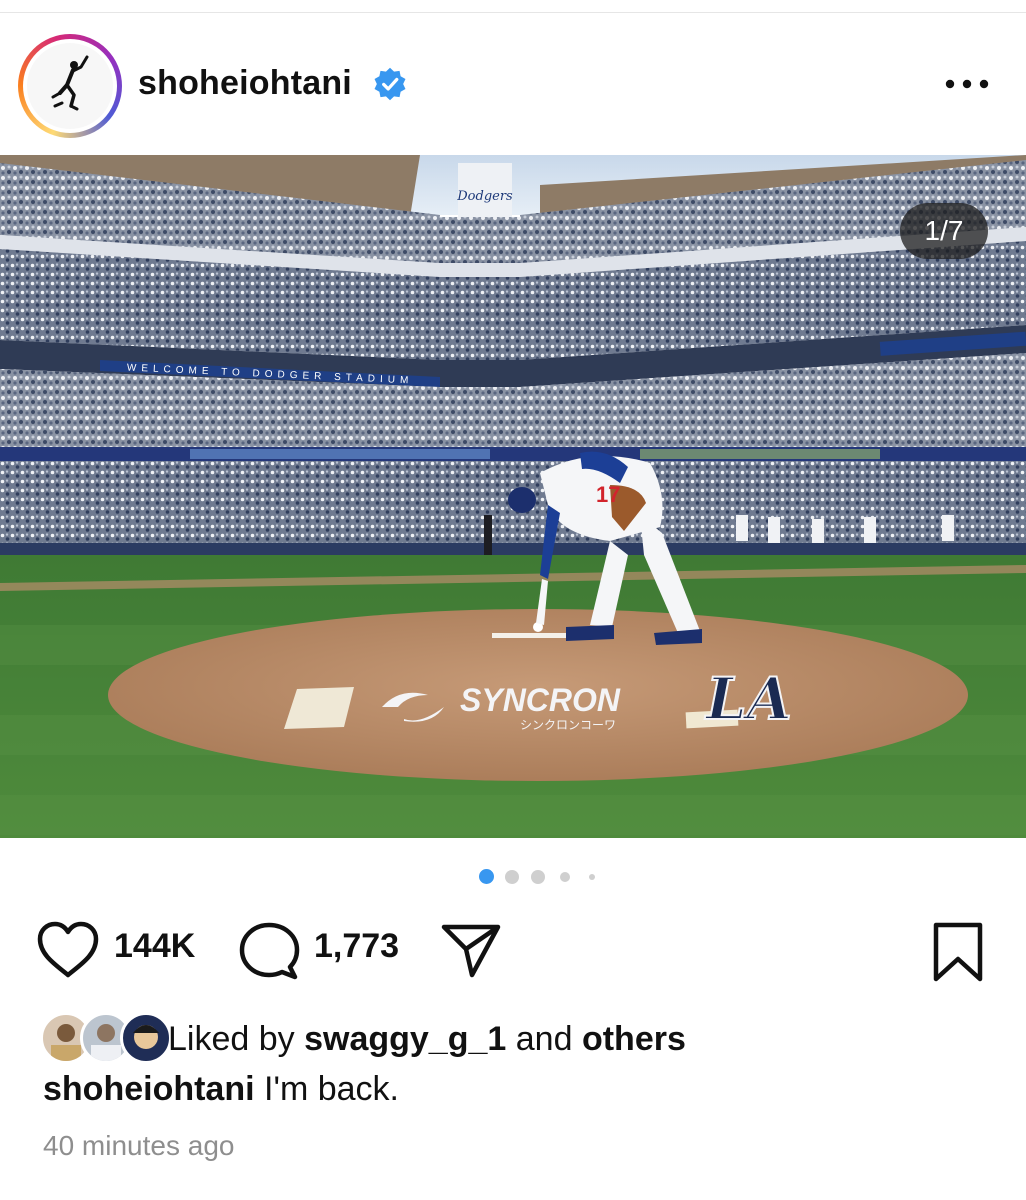  Describe the element at coordinates (608, 494) in the screenshot. I see `jersey-number: 17` at that location.